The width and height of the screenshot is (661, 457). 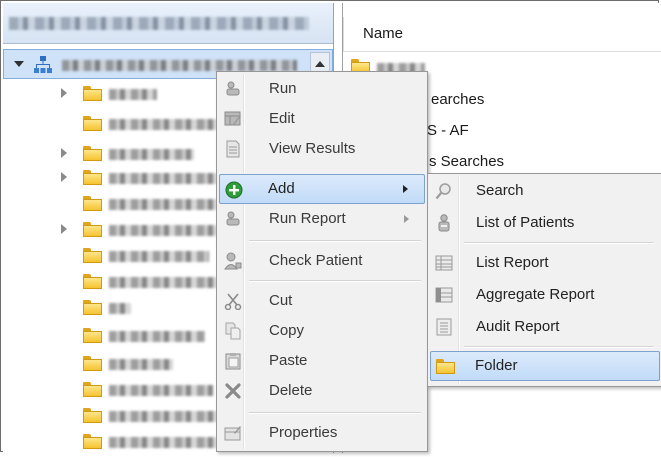 I want to click on submenu-item-aggregate-report: Aggregate Report, so click(x=545, y=295).